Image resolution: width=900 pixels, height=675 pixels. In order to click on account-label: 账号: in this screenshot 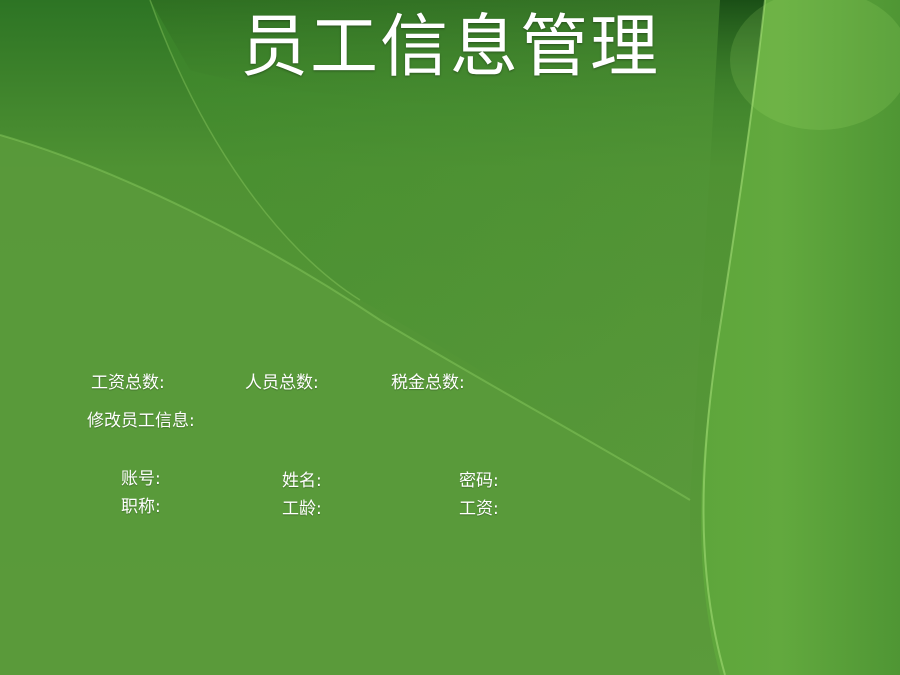, I will do `click(141, 479)`.